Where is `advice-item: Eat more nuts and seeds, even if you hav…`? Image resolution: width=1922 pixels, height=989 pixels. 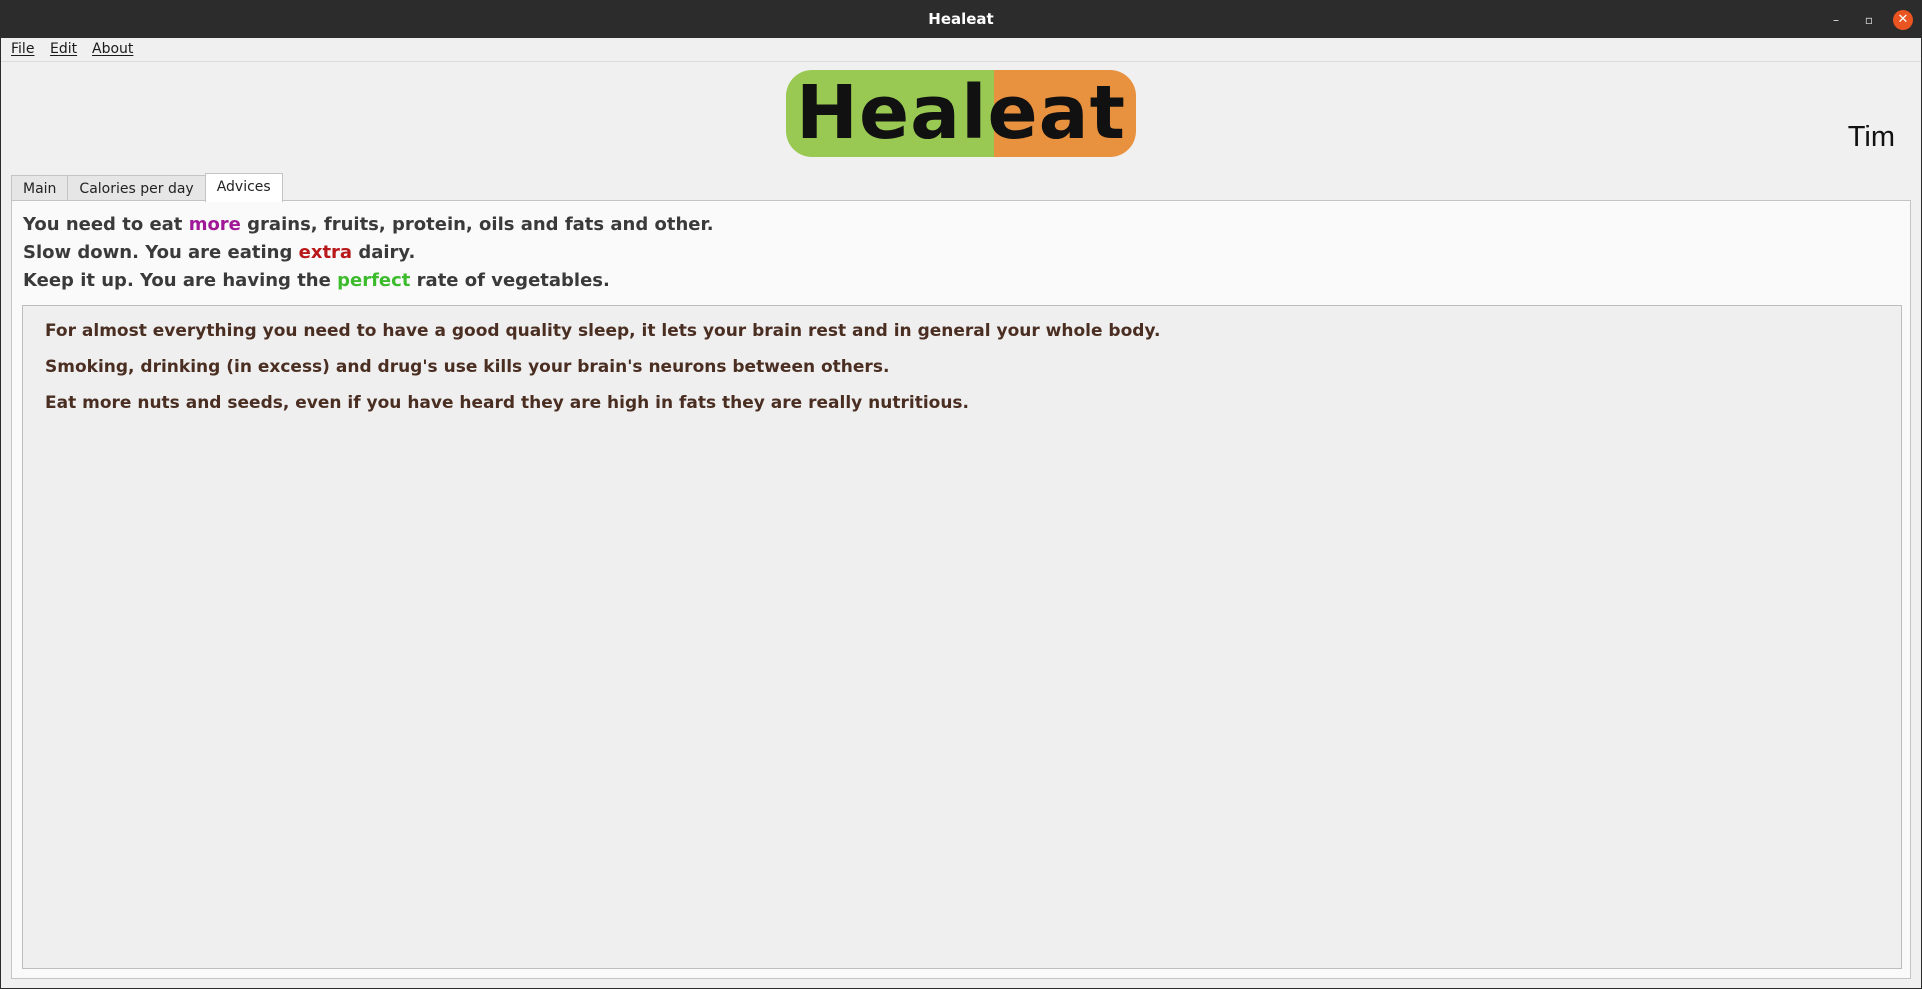
advice-item: Eat more nuts and seeds, even if you hav… is located at coordinates (507, 403).